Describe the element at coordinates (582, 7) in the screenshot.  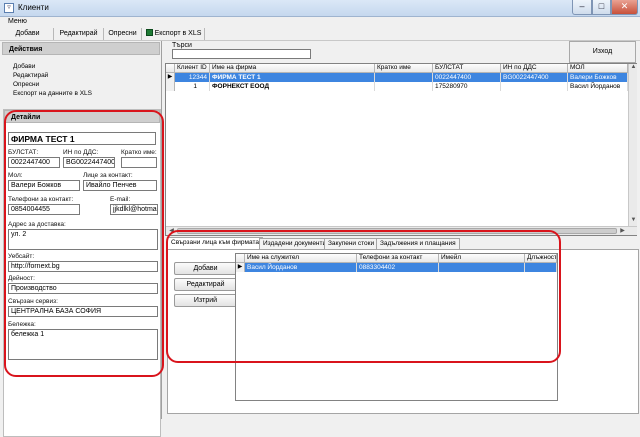
I see `minimize-button: –` at that location.